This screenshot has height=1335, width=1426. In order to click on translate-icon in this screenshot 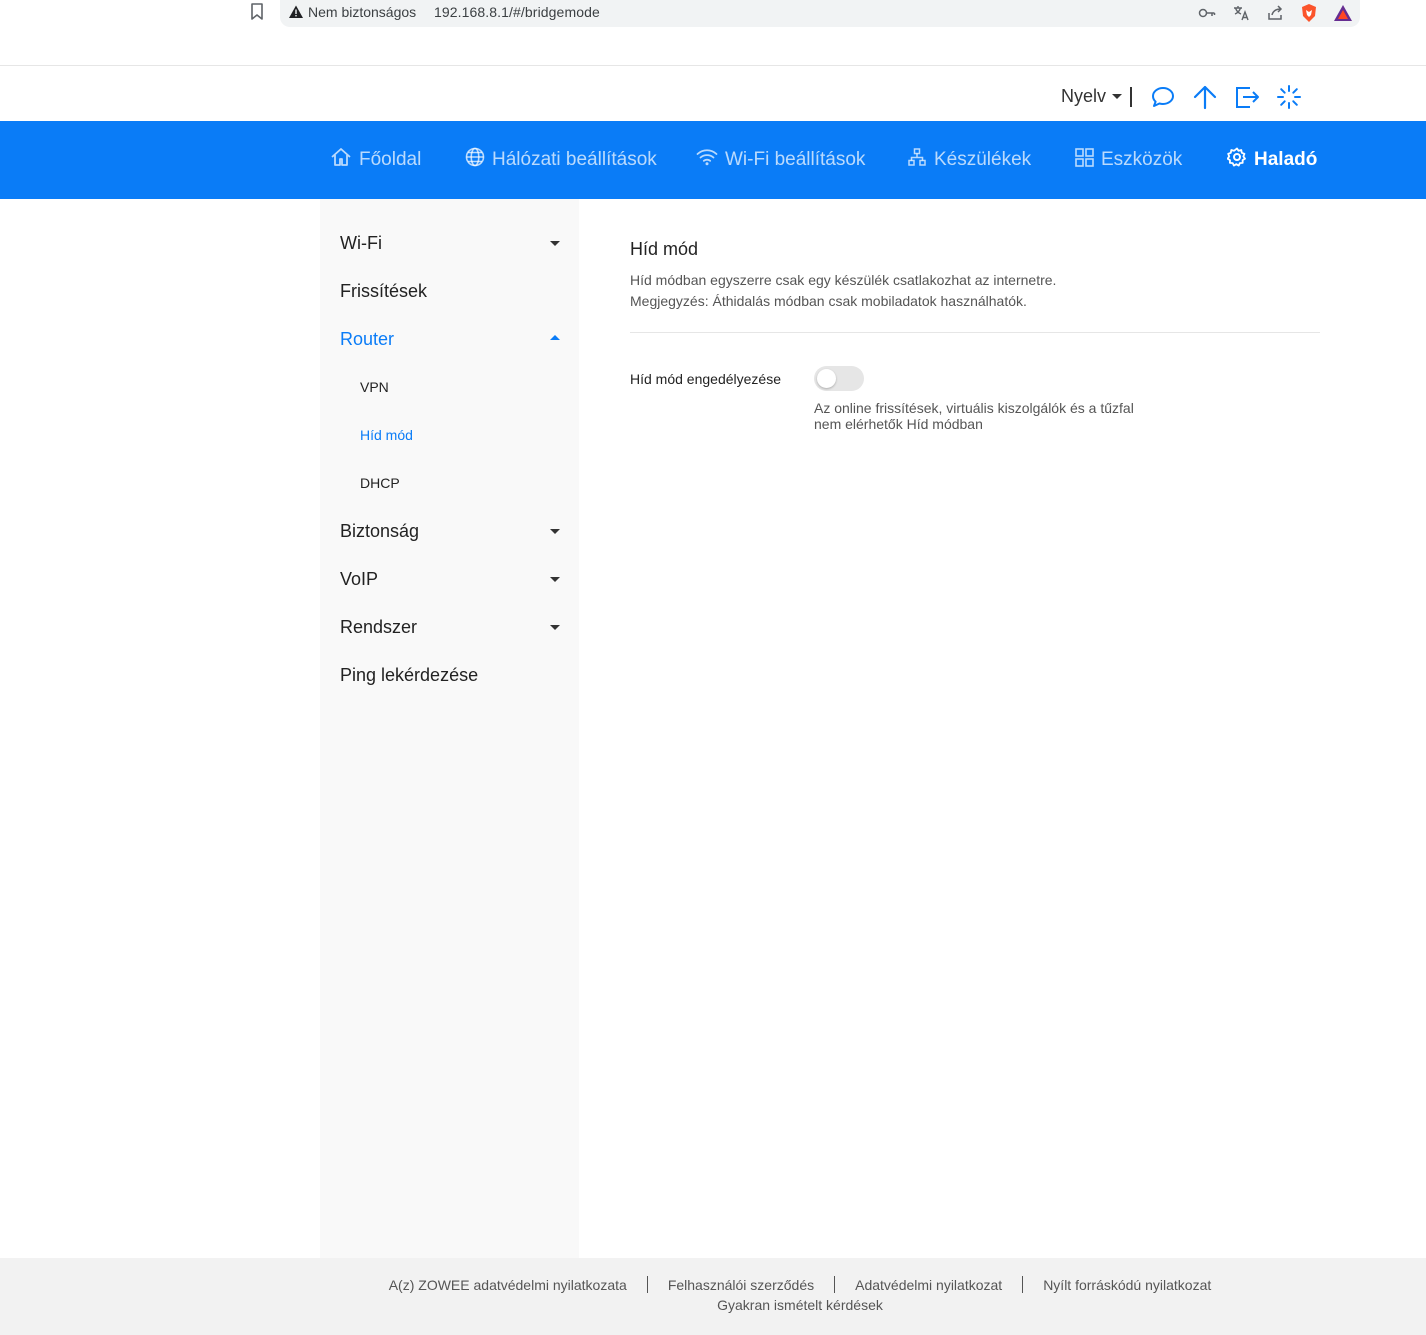, I will do `click(1241, 13)`.